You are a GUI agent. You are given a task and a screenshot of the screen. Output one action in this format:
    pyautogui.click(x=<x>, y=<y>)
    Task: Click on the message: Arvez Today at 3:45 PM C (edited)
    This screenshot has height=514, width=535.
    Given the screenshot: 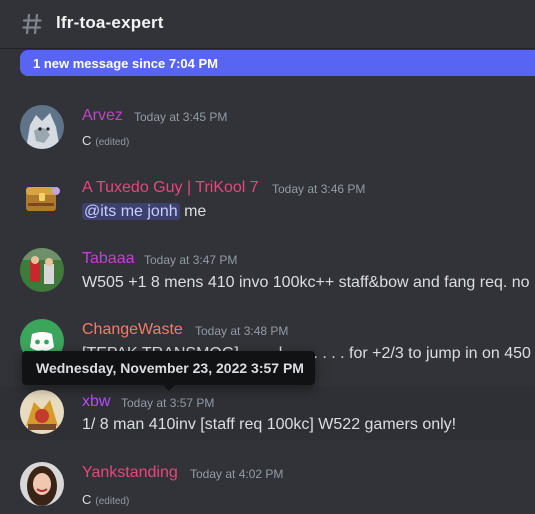 What is the action you would take?
    pyautogui.click(x=267, y=129)
    